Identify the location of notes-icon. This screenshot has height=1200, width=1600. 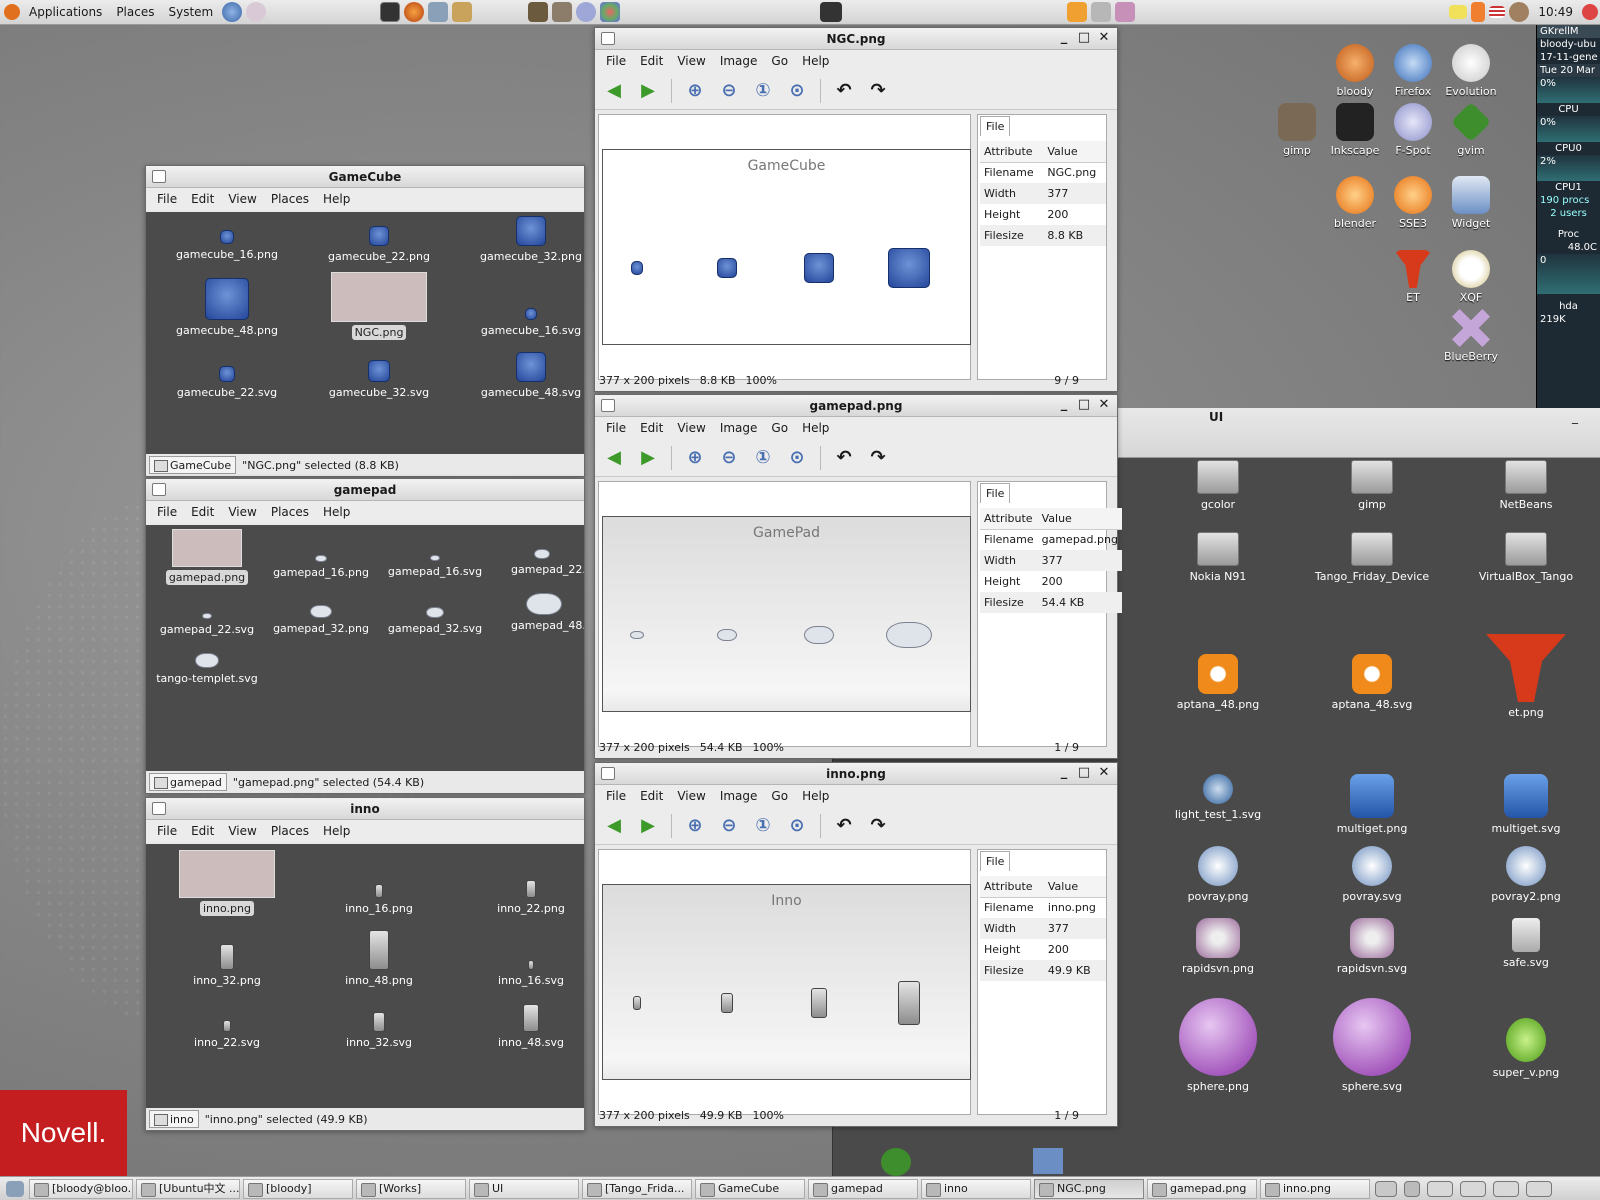
(462, 12).